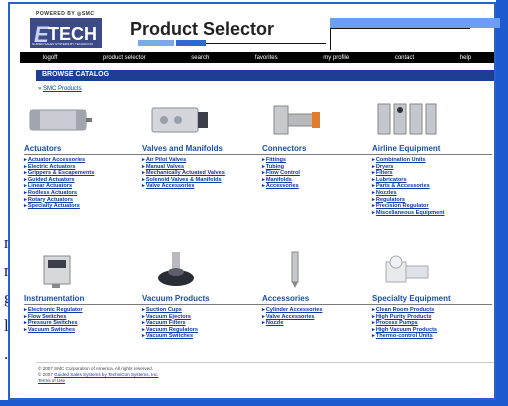  I want to click on category-item-label: Fittings, so click(276, 160).